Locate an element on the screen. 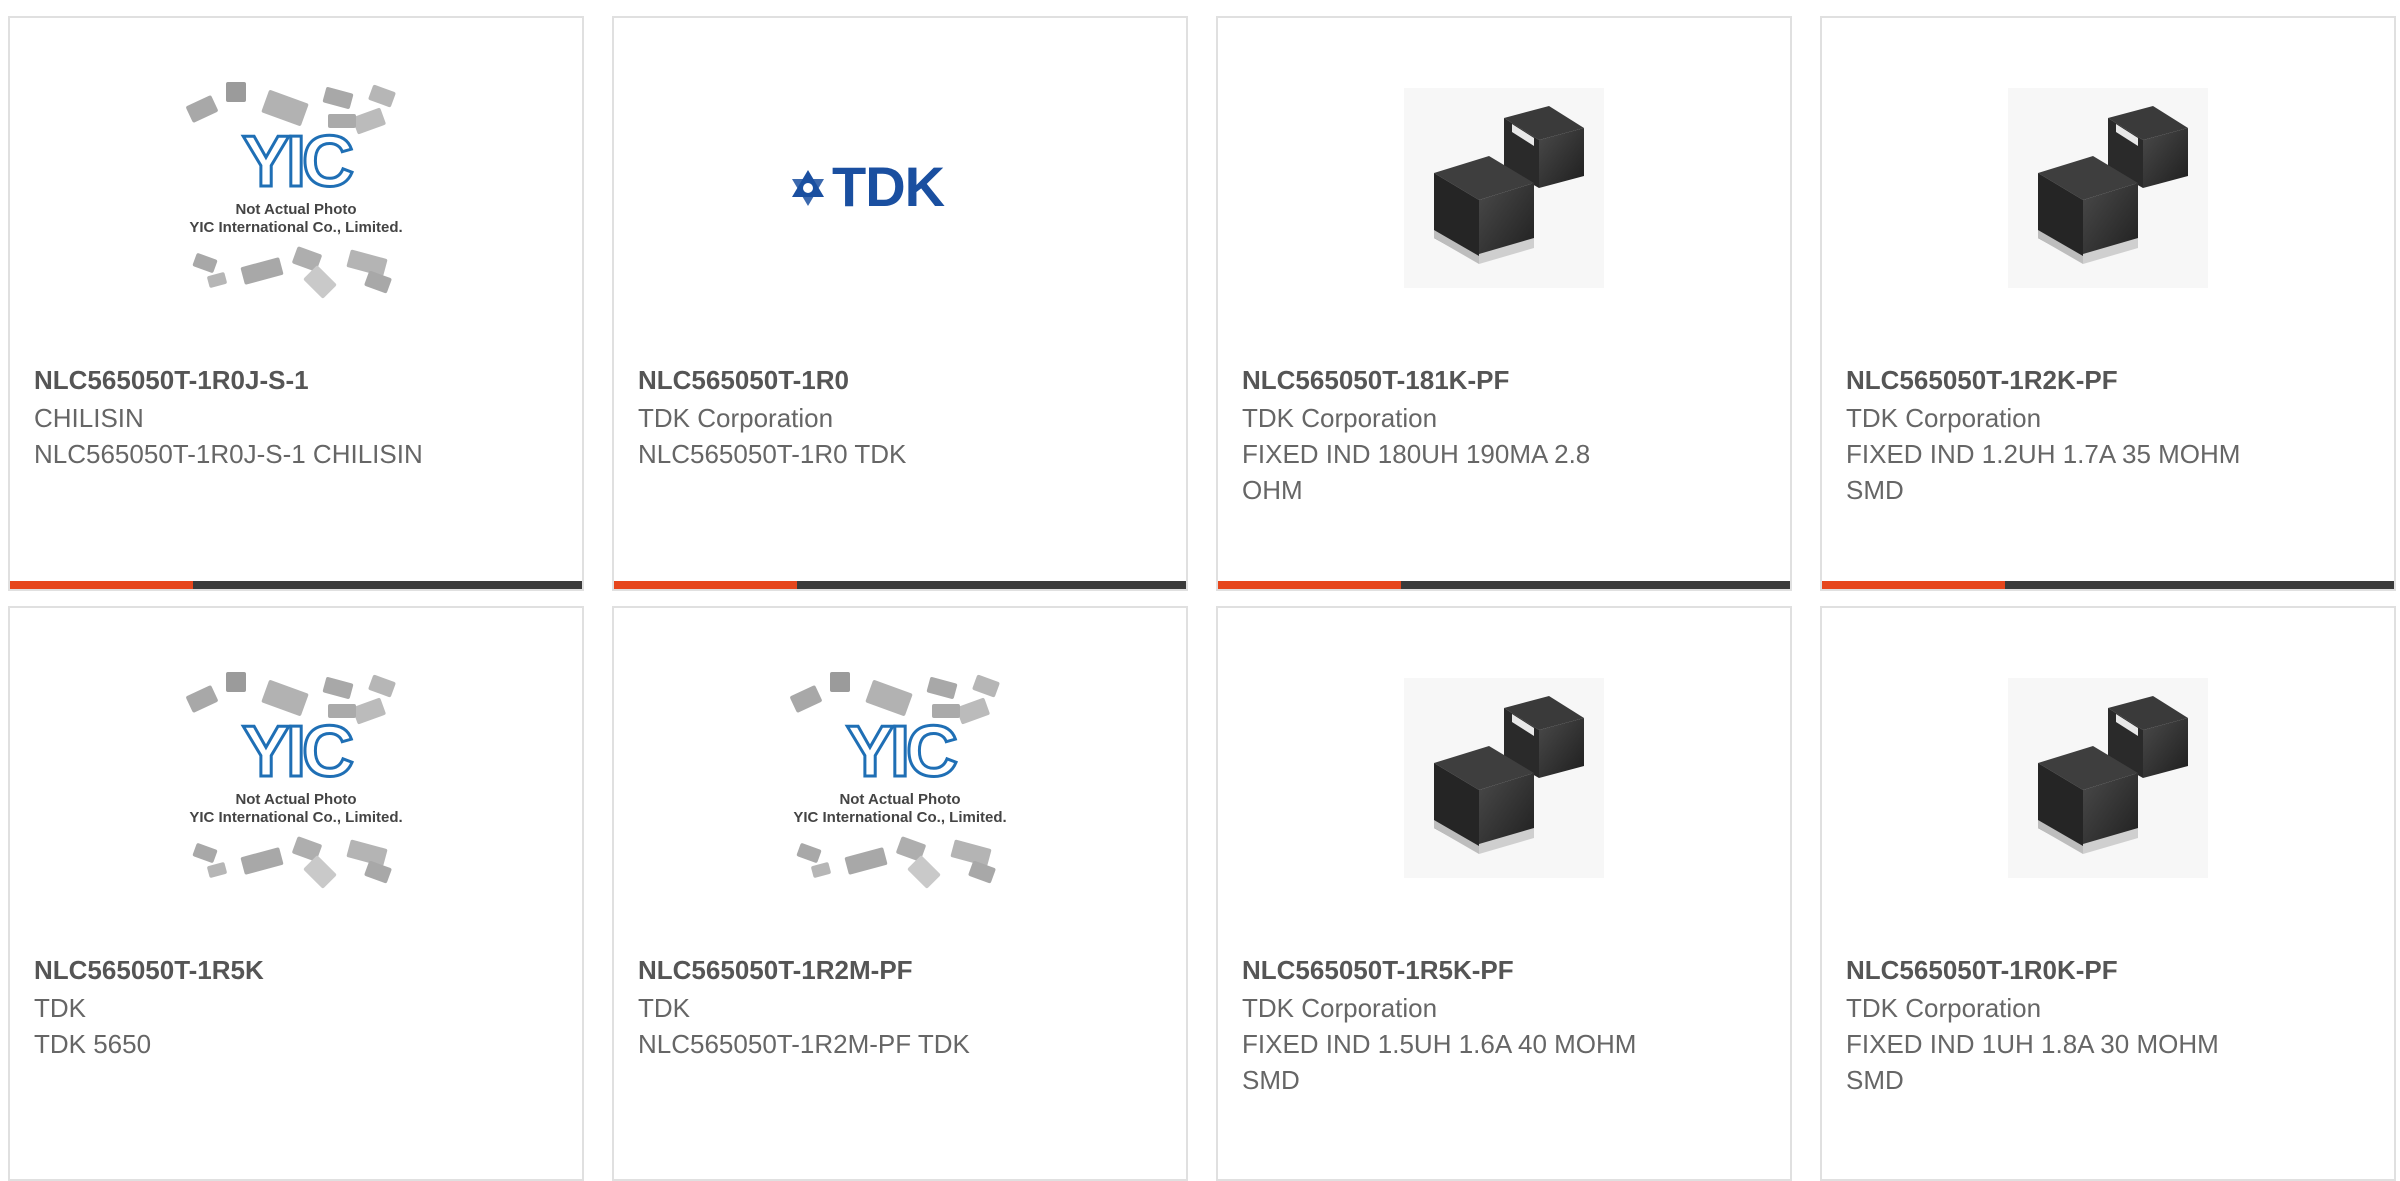  manufacturer: CHILISIN is located at coordinates (89, 418).